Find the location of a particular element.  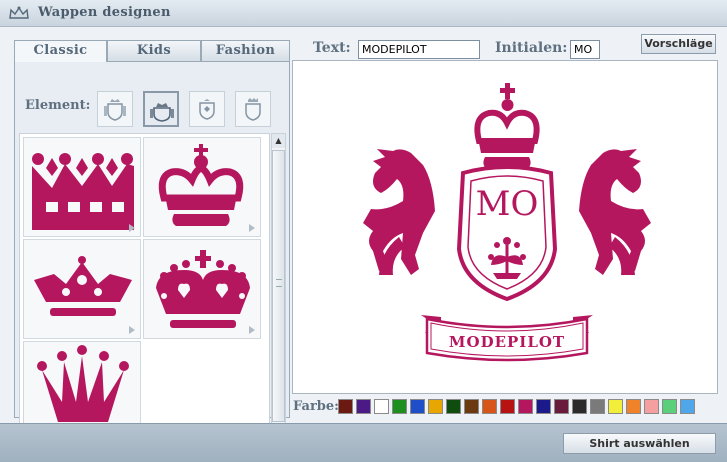

element-castle-shield-button is located at coordinates (253, 109).